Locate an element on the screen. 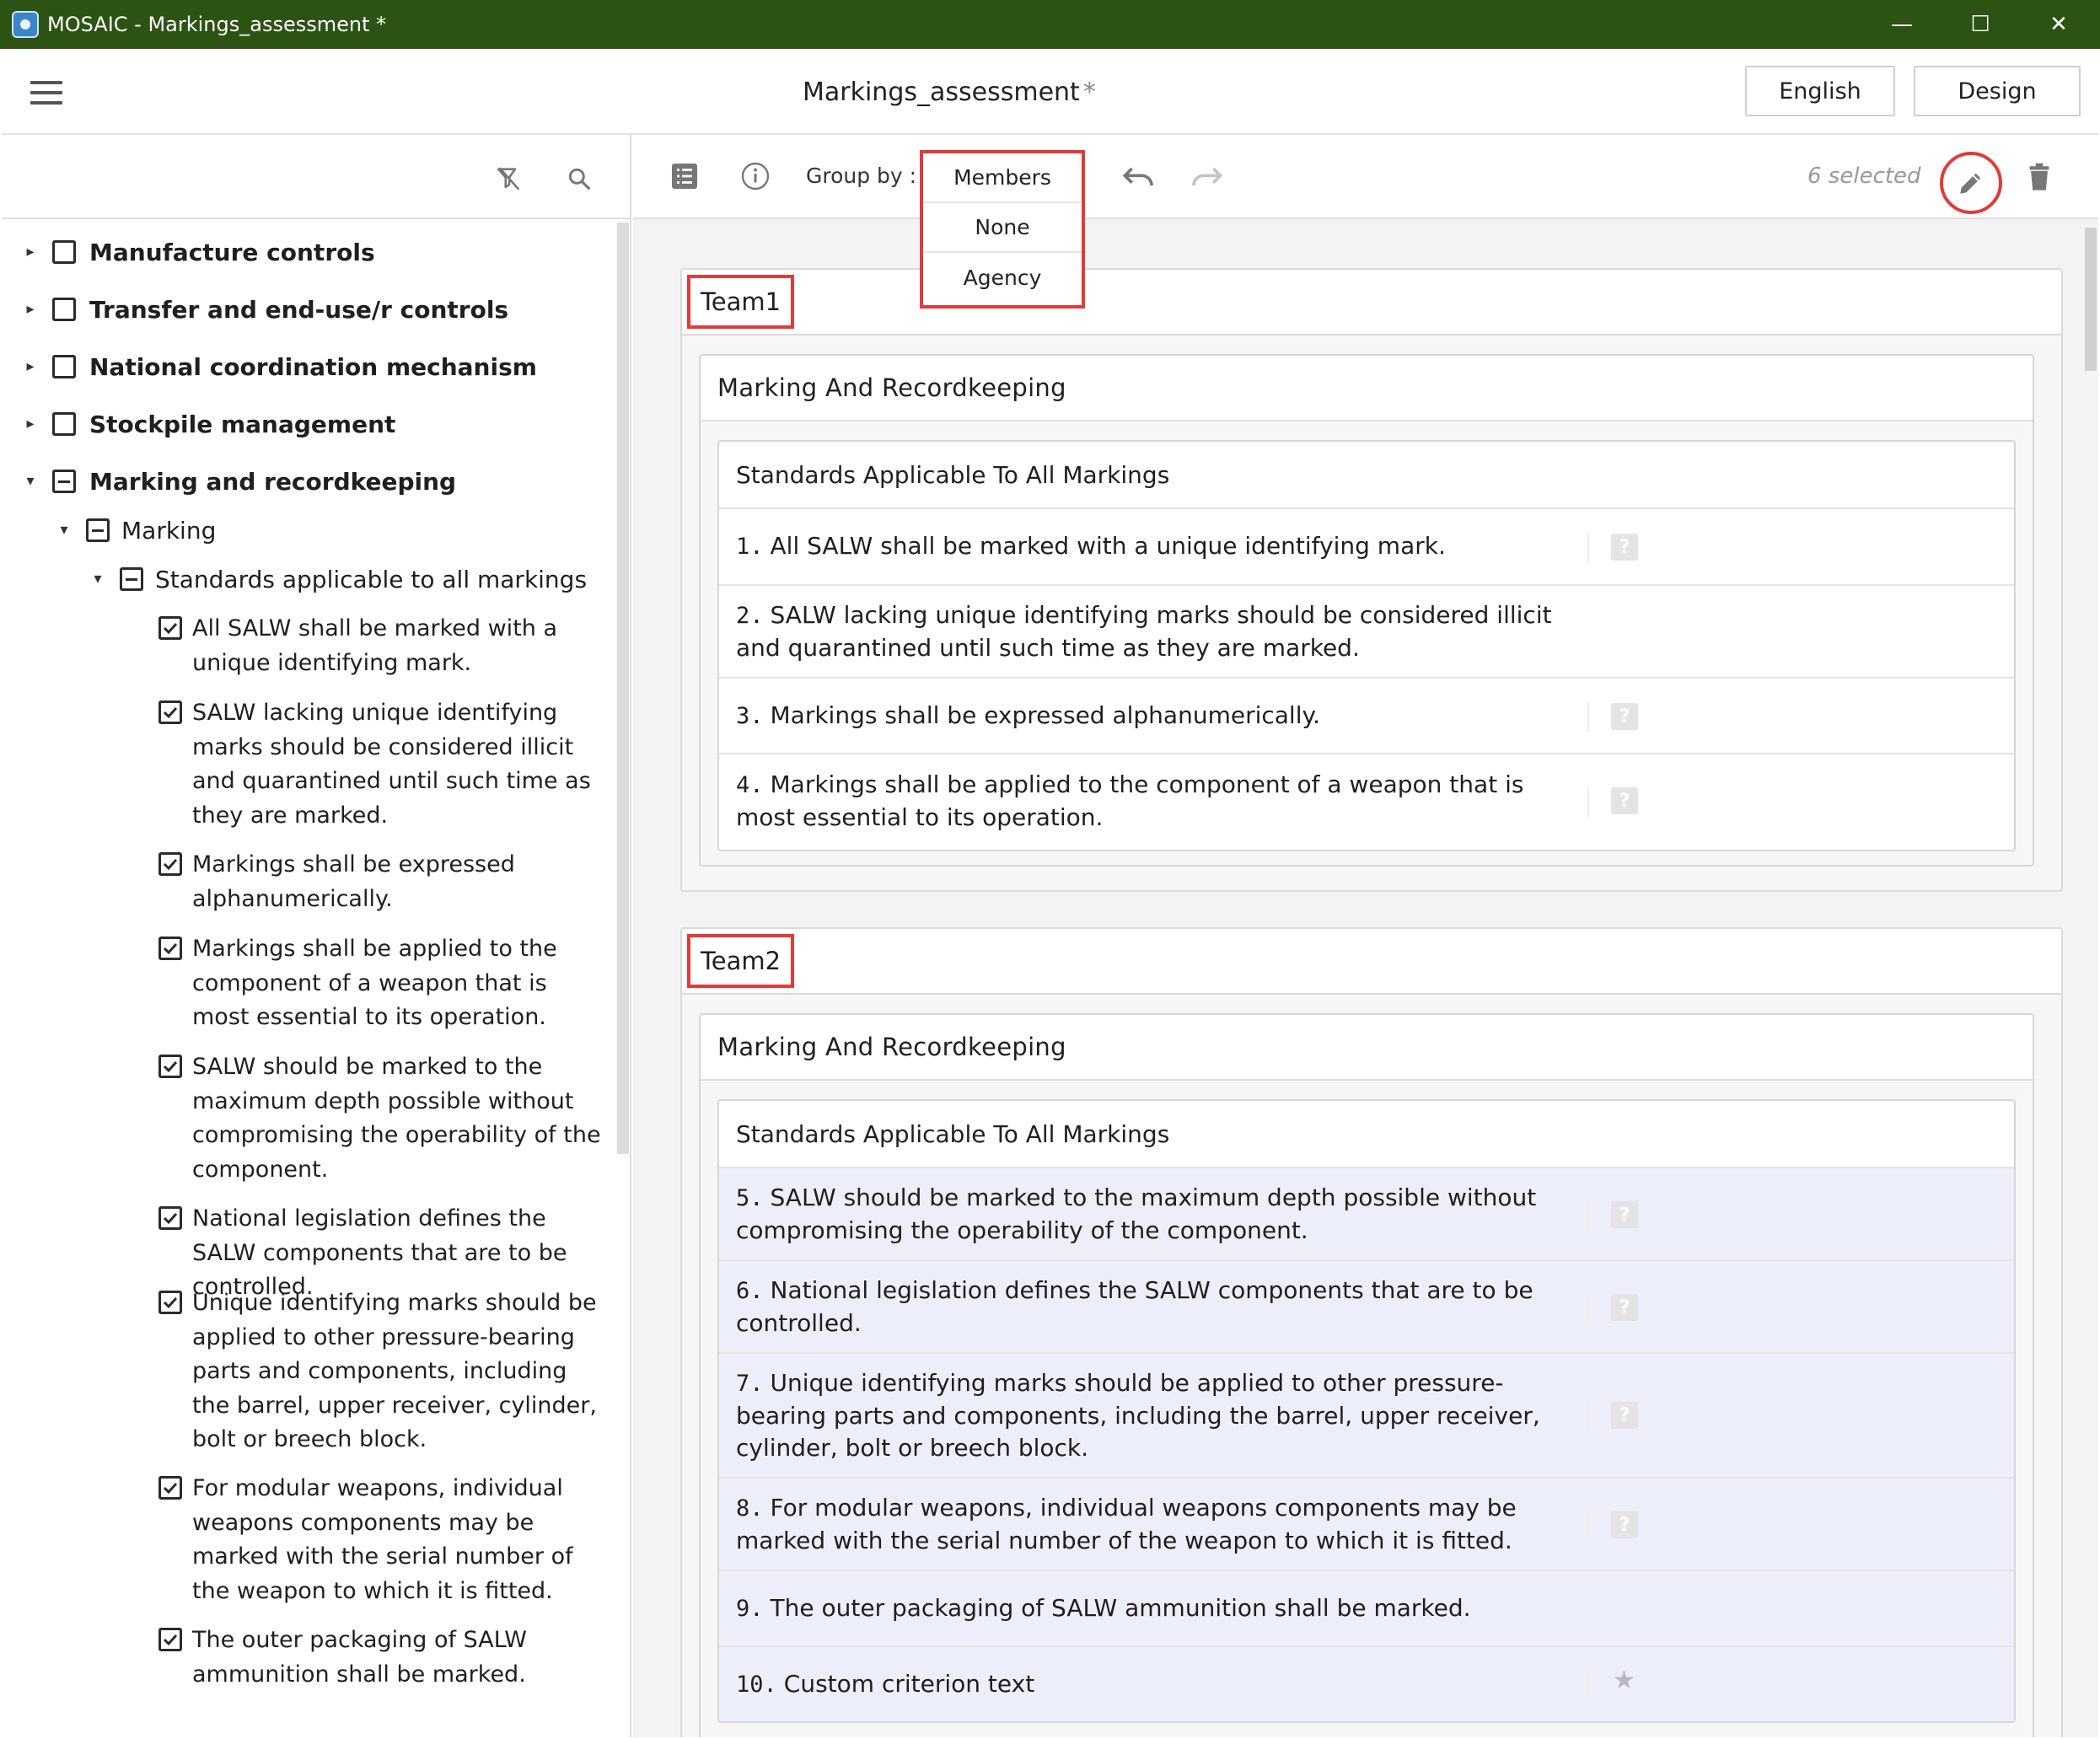 Image resolution: width=2100 pixels, height=1739 pixels. minimize-button: — is located at coordinates (1902, 24).